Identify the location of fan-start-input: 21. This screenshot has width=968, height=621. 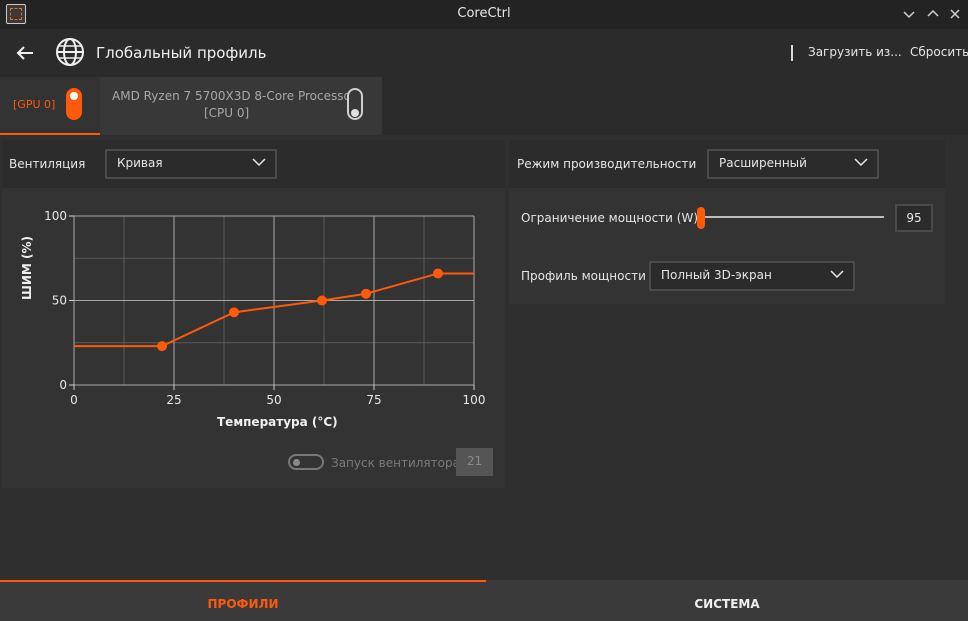
(474, 462).